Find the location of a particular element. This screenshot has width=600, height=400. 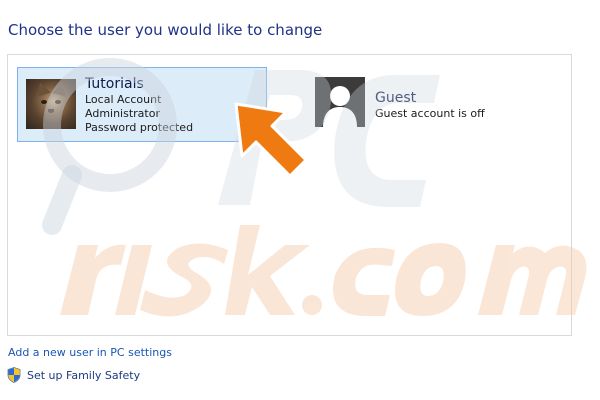

uac-shield-icon is located at coordinates (14, 375).